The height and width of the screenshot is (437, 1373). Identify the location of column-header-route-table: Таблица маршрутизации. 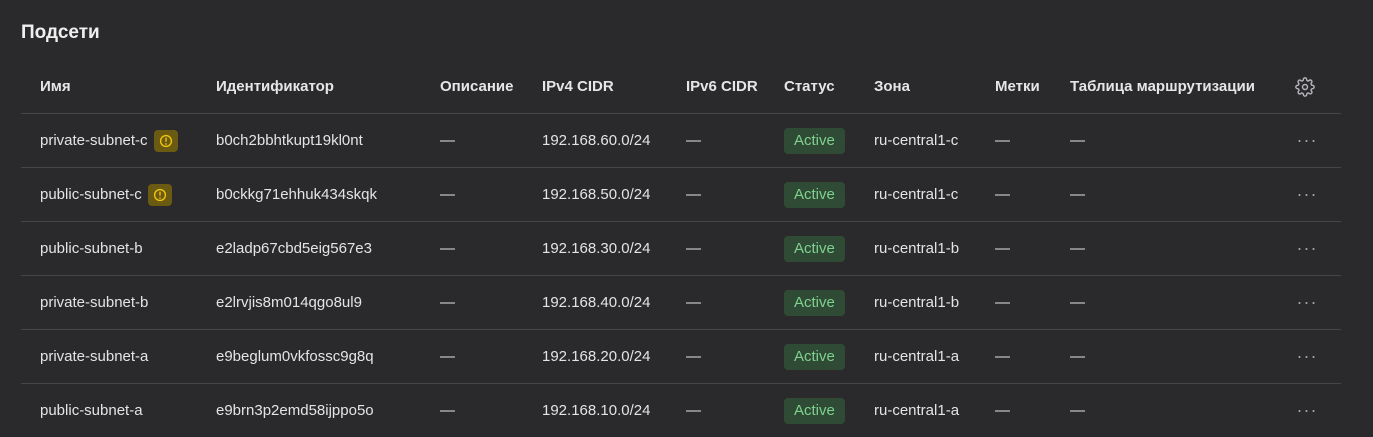
(1162, 87).